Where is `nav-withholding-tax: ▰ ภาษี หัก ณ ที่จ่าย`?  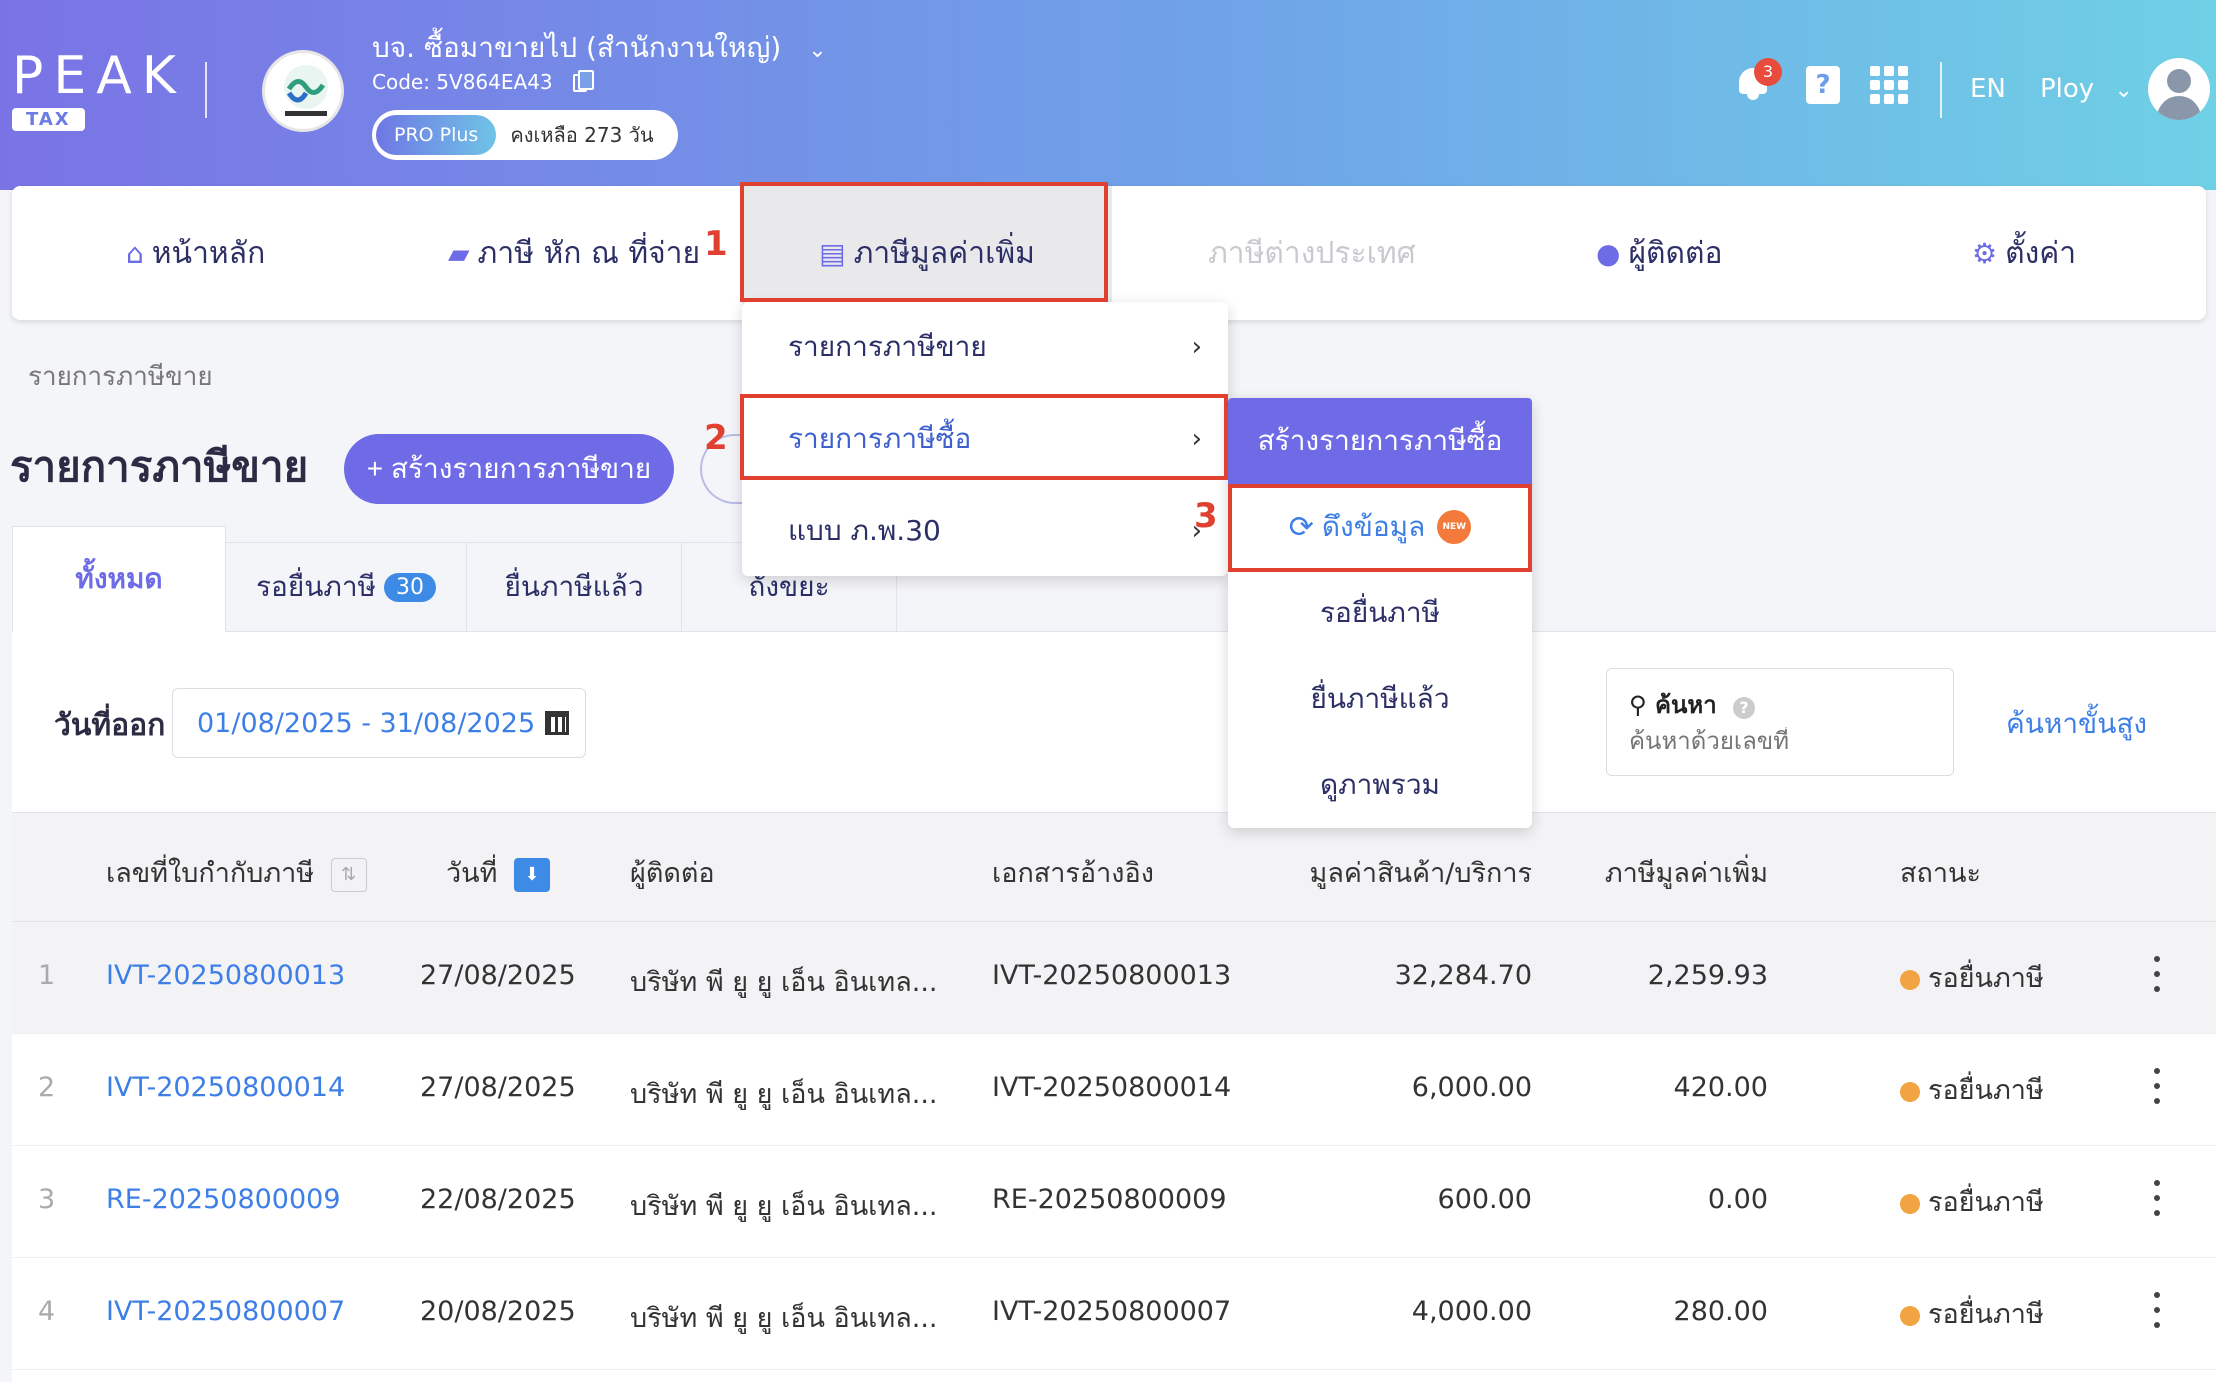 nav-withholding-tax: ▰ ภาษี หัก ณ ที่จ่าย is located at coordinates (574, 253).